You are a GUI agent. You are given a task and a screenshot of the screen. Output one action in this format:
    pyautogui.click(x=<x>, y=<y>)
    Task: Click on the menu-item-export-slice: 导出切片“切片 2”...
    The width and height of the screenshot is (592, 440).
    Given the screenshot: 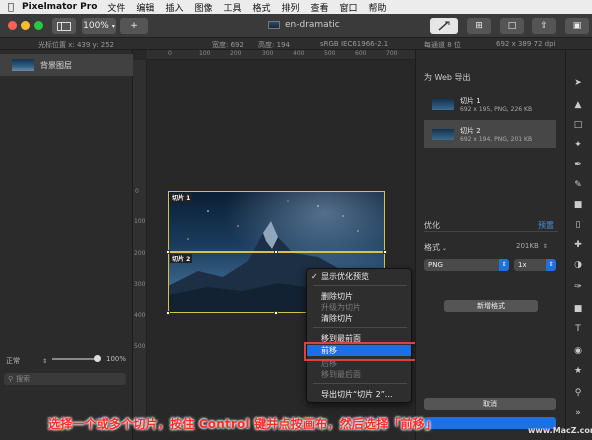 What is the action you would take?
    pyautogui.click(x=359, y=394)
    